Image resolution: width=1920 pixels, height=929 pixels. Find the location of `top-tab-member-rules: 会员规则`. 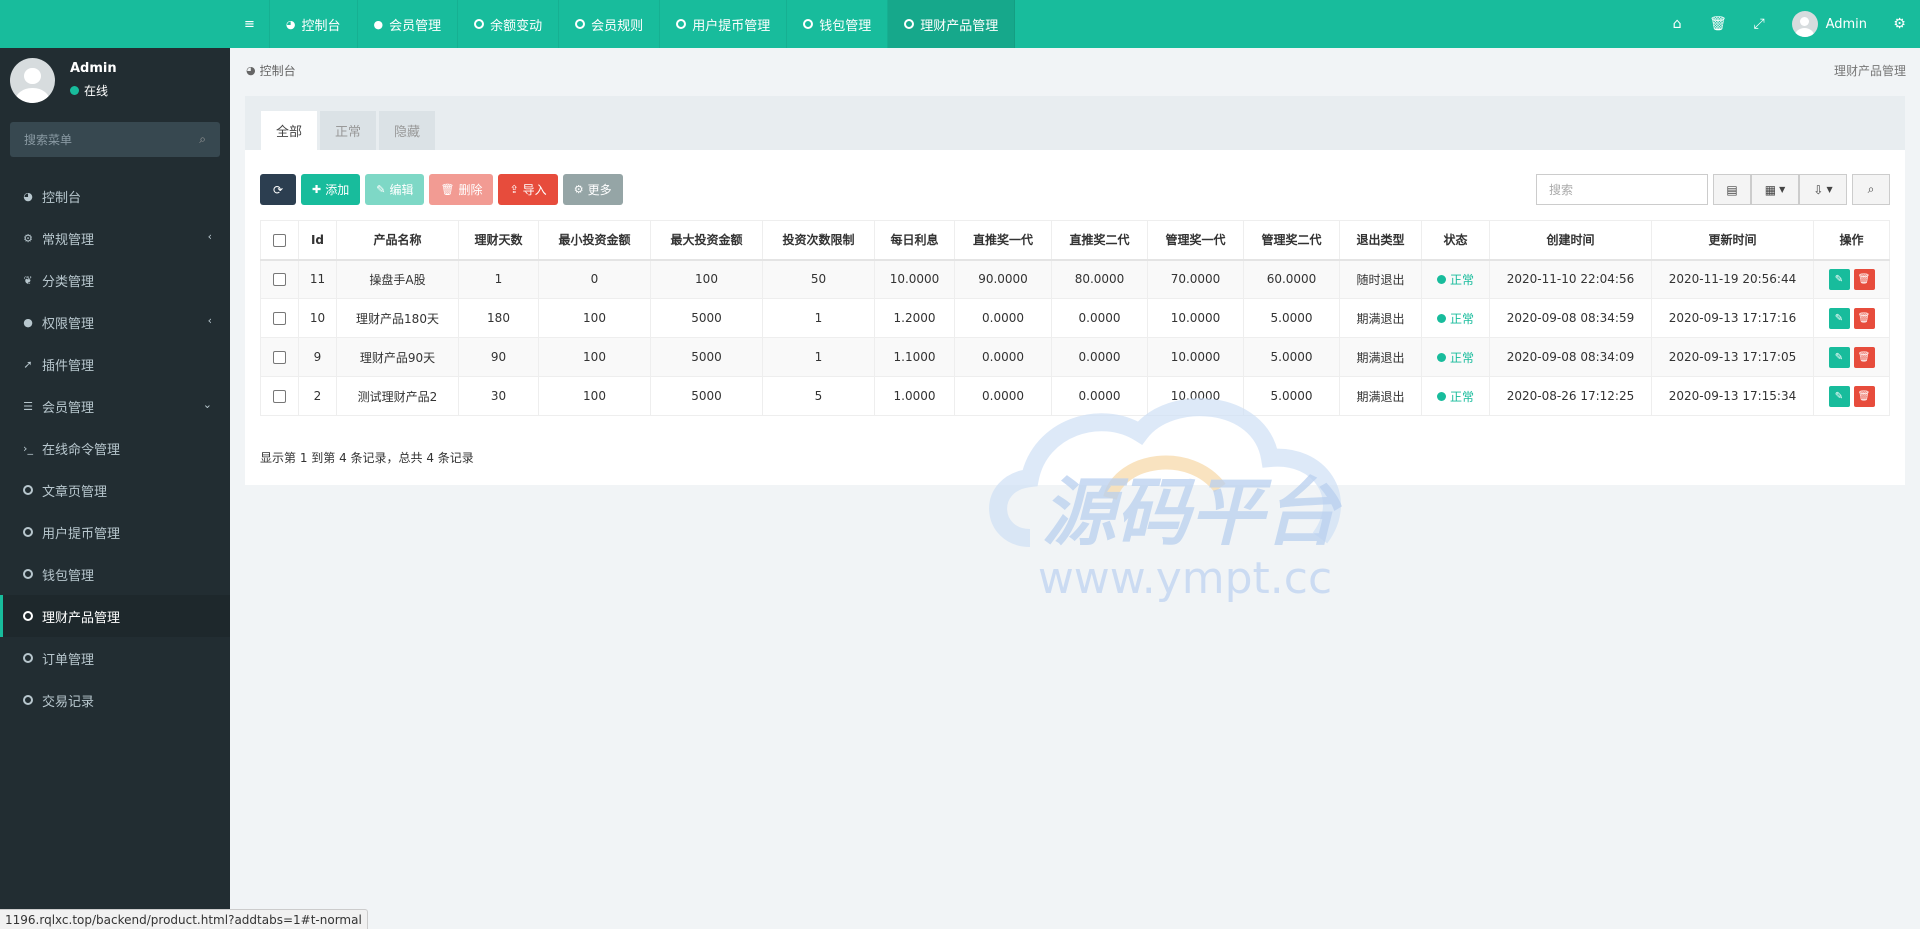

top-tab-member-rules: 会员规则 is located at coordinates (610, 24).